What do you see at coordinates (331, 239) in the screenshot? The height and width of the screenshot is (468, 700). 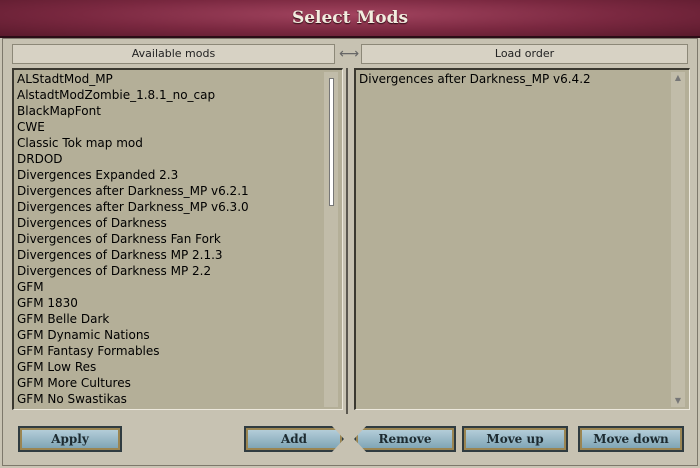 I see `available-mods-scrollbar` at bounding box center [331, 239].